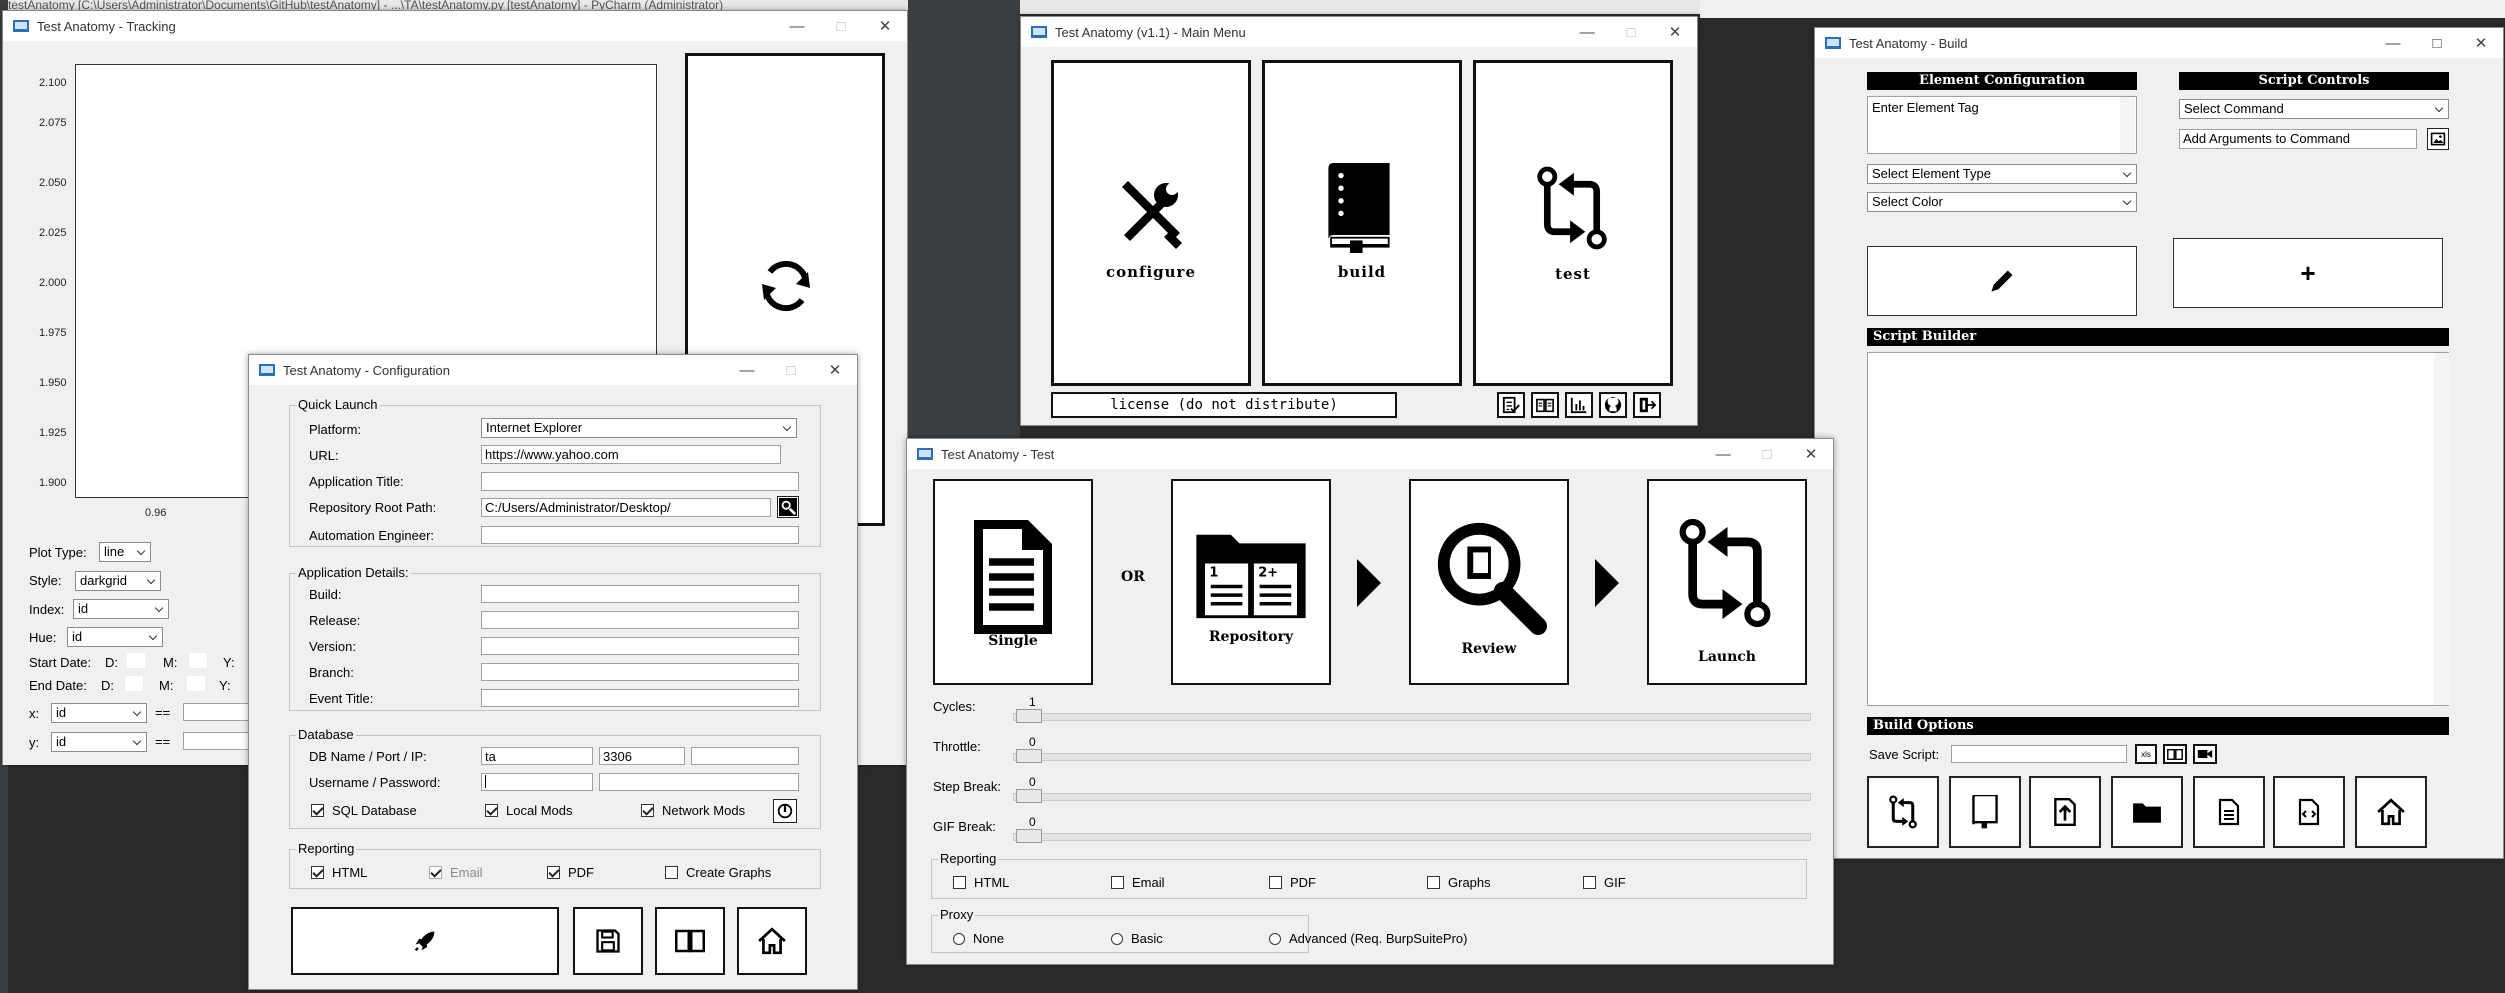 The height and width of the screenshot is (993, 2505). Describe the element at coordinates (693, 810) in the screenshot. I see `network-mods-checkbox: Network Mods` at that location.